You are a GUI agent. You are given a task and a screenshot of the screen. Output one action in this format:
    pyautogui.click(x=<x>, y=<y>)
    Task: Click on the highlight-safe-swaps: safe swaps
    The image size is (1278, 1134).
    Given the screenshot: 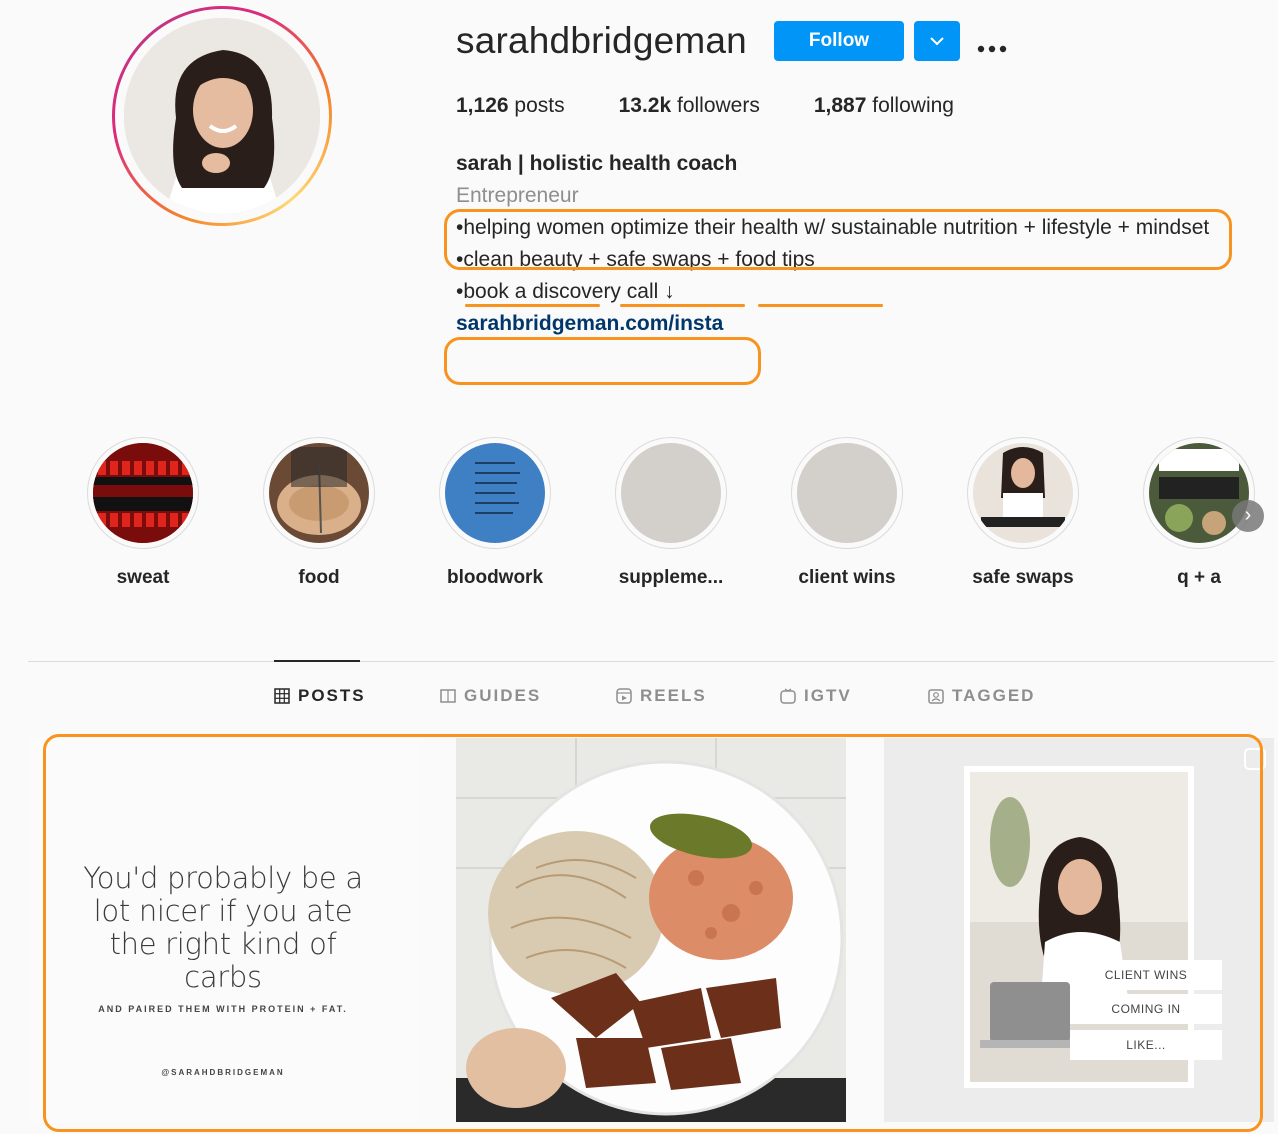 What is the action you would take?
    pyautogui.click(x=1023, y=513)
    